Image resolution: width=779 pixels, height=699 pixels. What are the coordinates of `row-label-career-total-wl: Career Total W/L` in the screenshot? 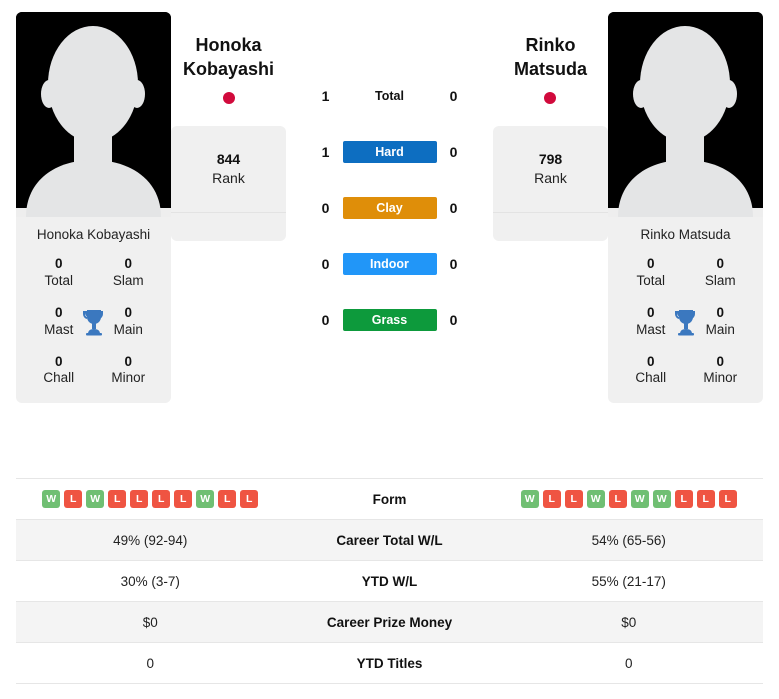 It's located at (389, 540).